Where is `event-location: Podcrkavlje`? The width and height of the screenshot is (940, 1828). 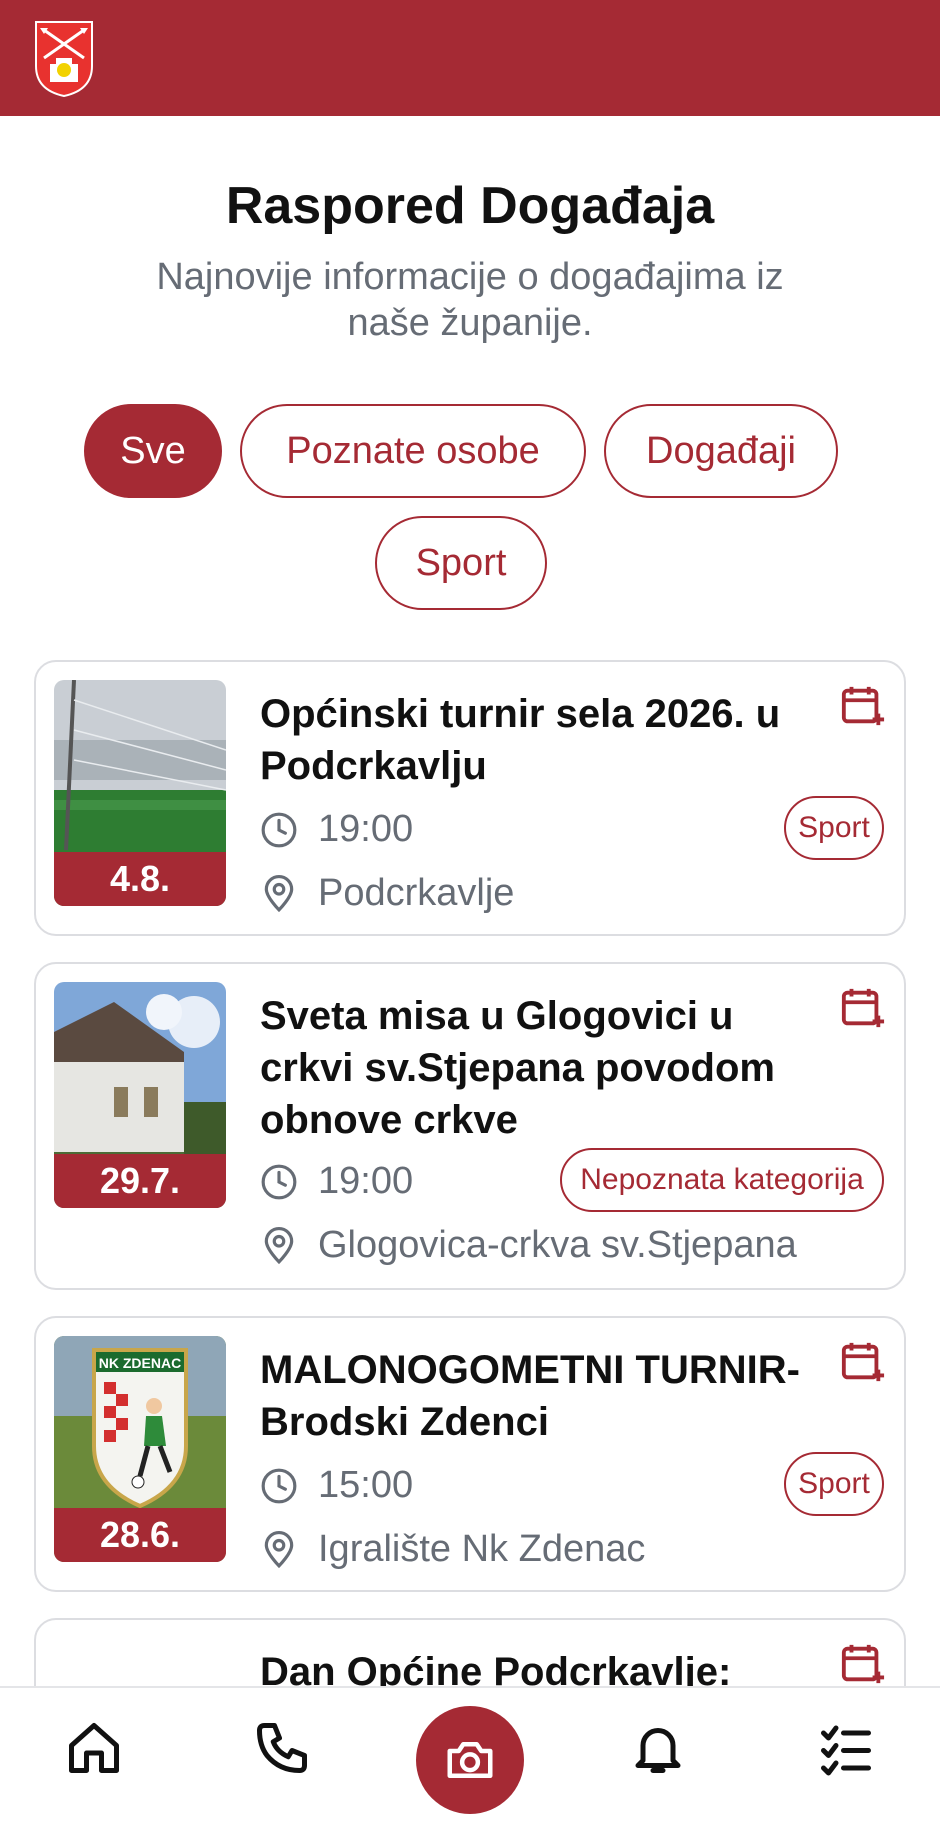
event-location: Podcrkavlje is located at coordinates (416, 893).